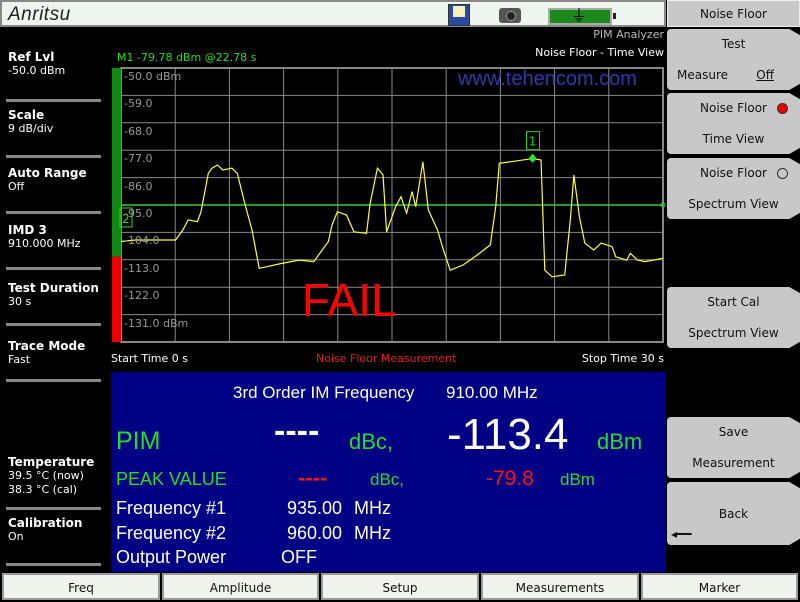 This screenshot has width=800, height=602. What do you see at coordinates (492, 392) in the screenshot?
I see `im-frequency-value: 910.00 MHz` at bounding box center [492, 392].